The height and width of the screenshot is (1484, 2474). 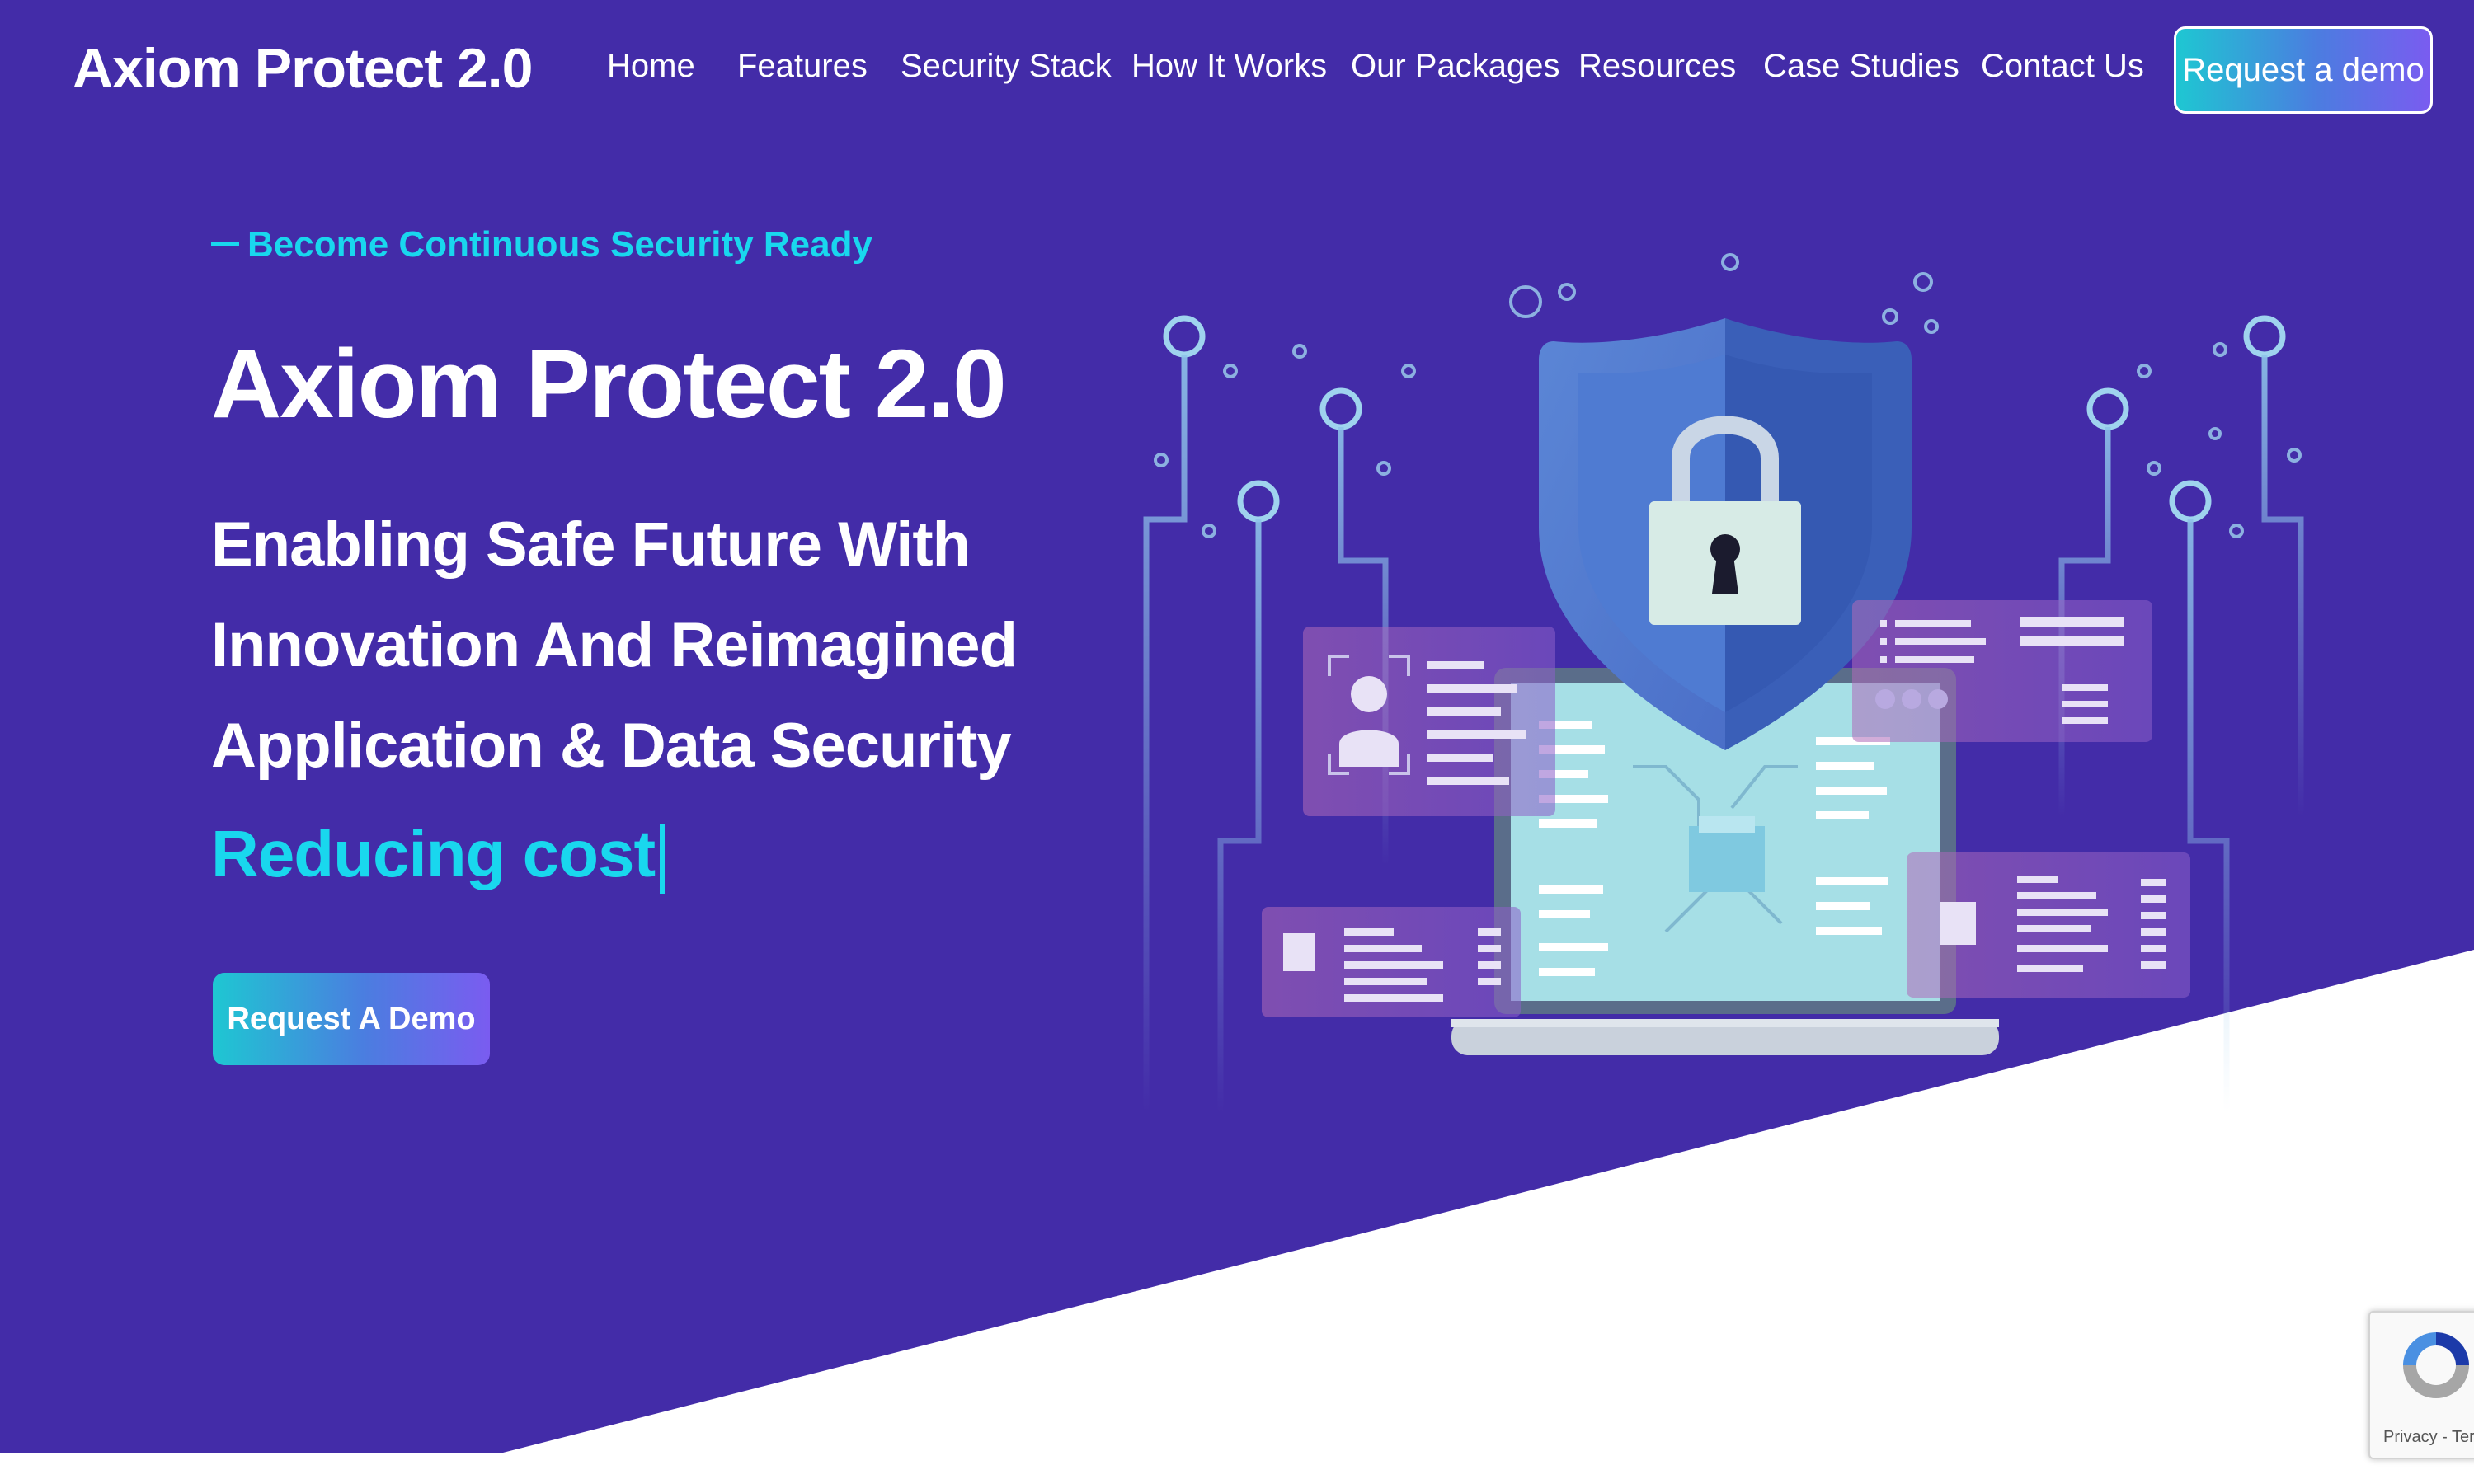 I want to click on user-profile-card-icon, so click(x=1429, y=721).